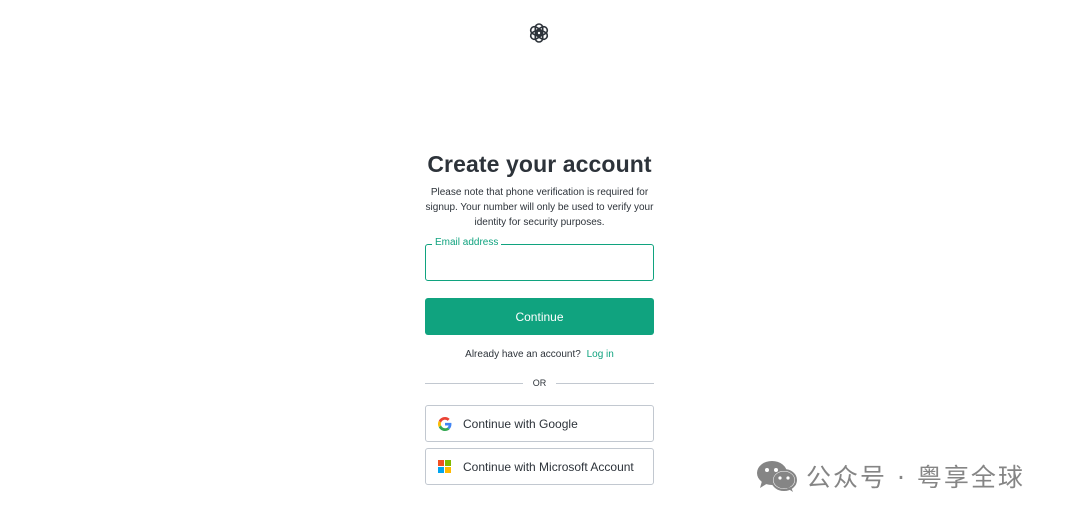 The width and height of the screenshot is (1080, 520). Describe the element at coordinates (445, 466) in the screenshot. I see `microsoft-icon` at that location.